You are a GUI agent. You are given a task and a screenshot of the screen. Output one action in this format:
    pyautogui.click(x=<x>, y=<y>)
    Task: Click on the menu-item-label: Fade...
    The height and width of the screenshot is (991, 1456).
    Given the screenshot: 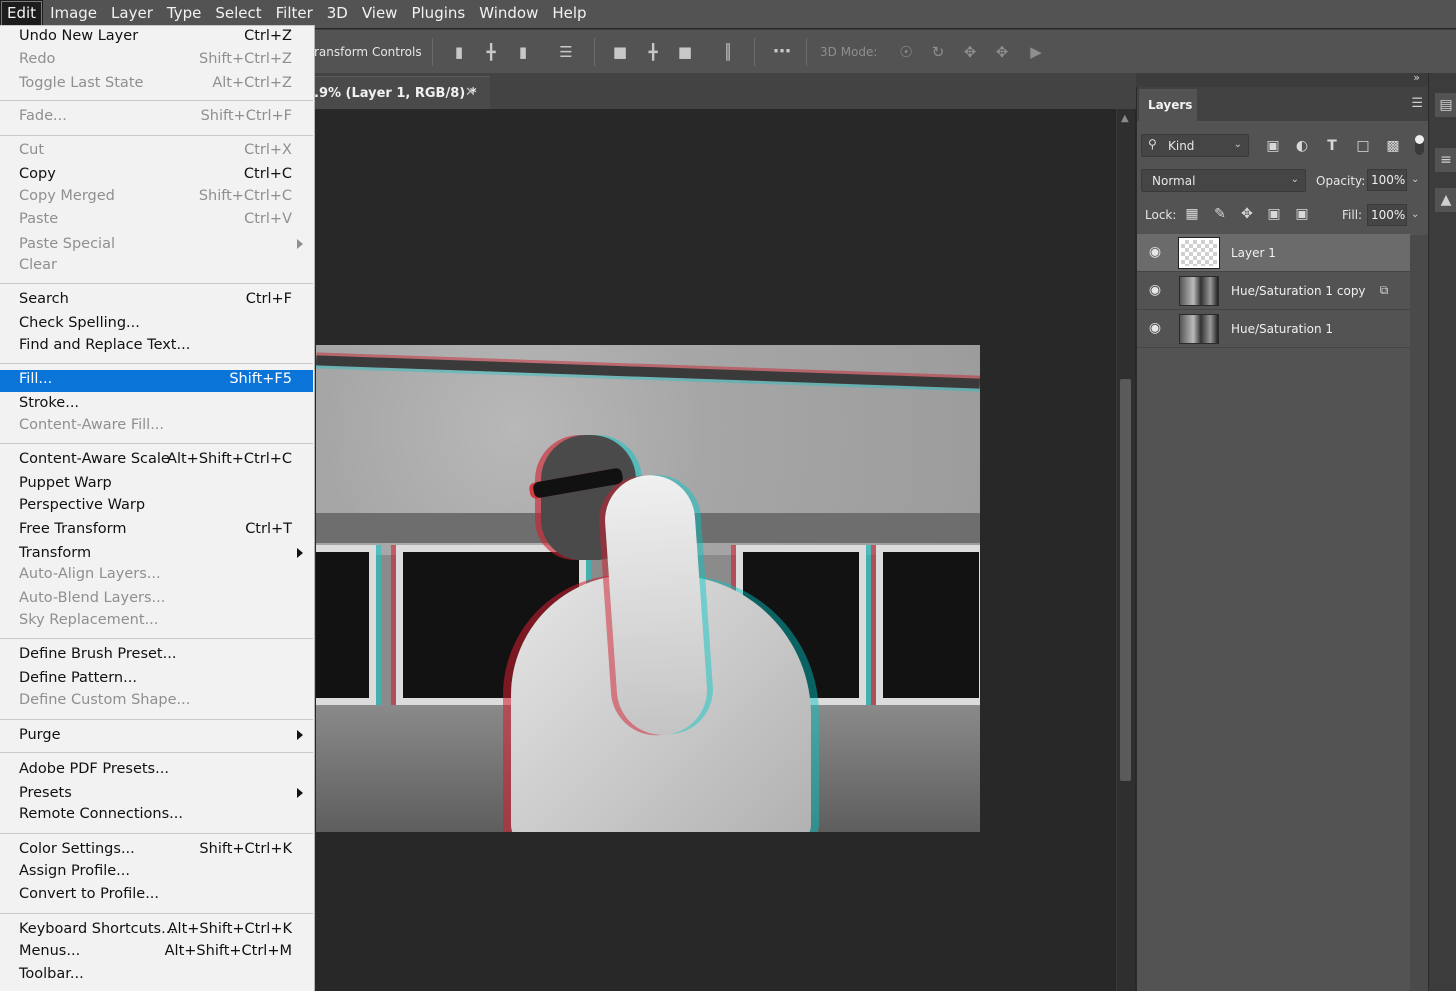 What is the action you would take?
    pyautogui.click(x=43, y=116)
    